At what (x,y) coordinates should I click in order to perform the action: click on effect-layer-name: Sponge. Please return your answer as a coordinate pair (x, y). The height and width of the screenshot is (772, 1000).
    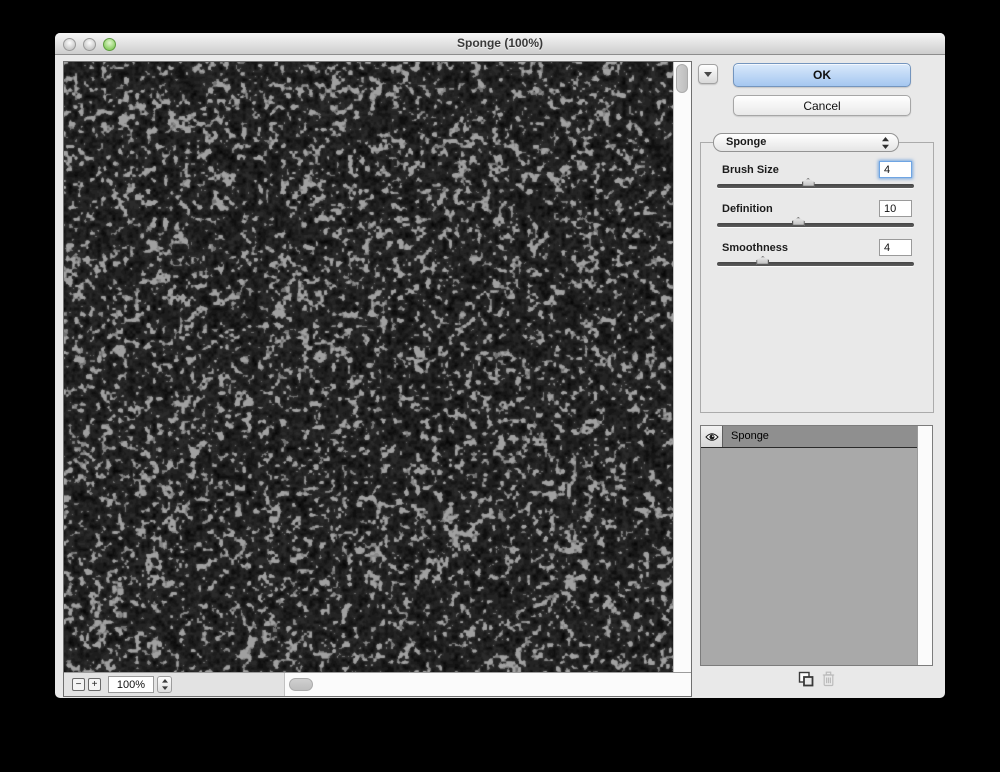
    Looking at the image, I should click on (750, 436).